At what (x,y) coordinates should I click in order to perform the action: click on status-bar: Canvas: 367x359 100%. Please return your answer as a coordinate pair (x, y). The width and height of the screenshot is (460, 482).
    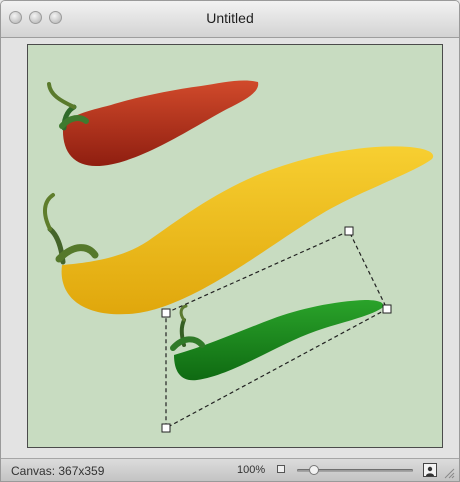
    Looking at the image, I should click on (230, 469).